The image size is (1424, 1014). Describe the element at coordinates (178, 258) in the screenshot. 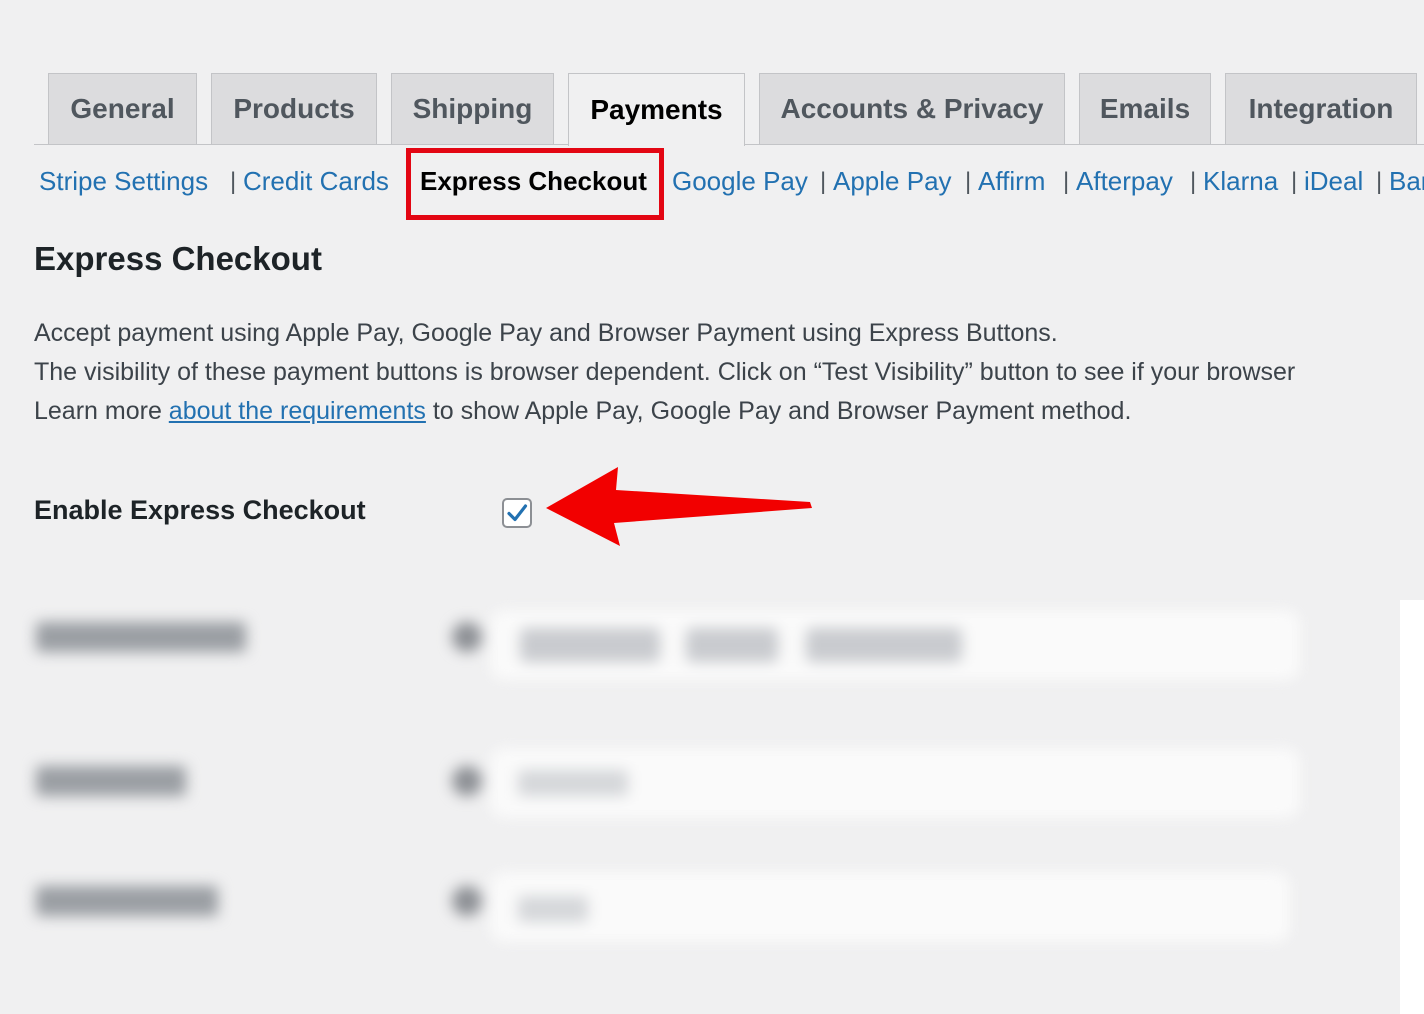

I see `section-title: Express Checkout` at that location.